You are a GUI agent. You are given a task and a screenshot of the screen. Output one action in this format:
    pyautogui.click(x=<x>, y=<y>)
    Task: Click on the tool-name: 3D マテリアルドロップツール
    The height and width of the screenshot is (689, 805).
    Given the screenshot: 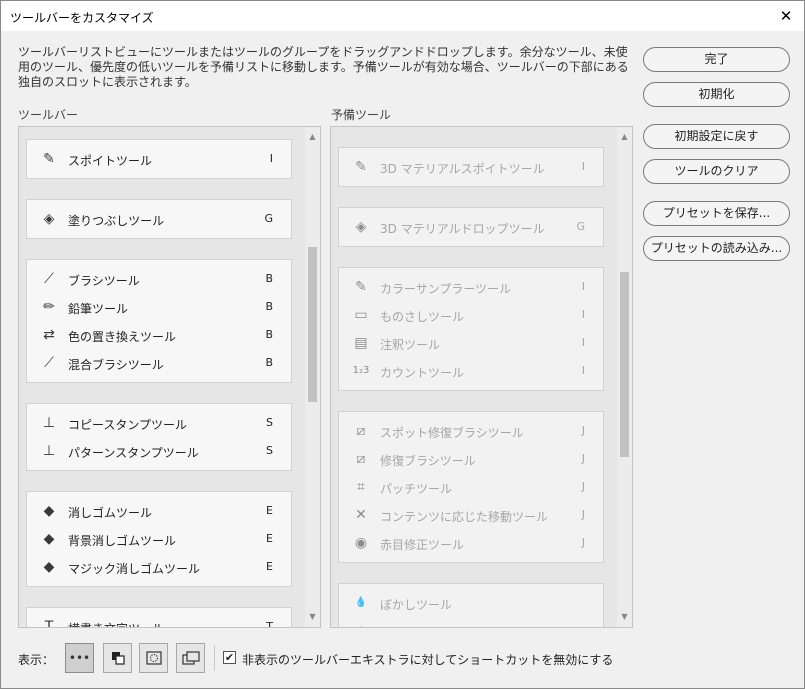 What is the action you would take?
    pyautogui.click(x=462, y=229)
    